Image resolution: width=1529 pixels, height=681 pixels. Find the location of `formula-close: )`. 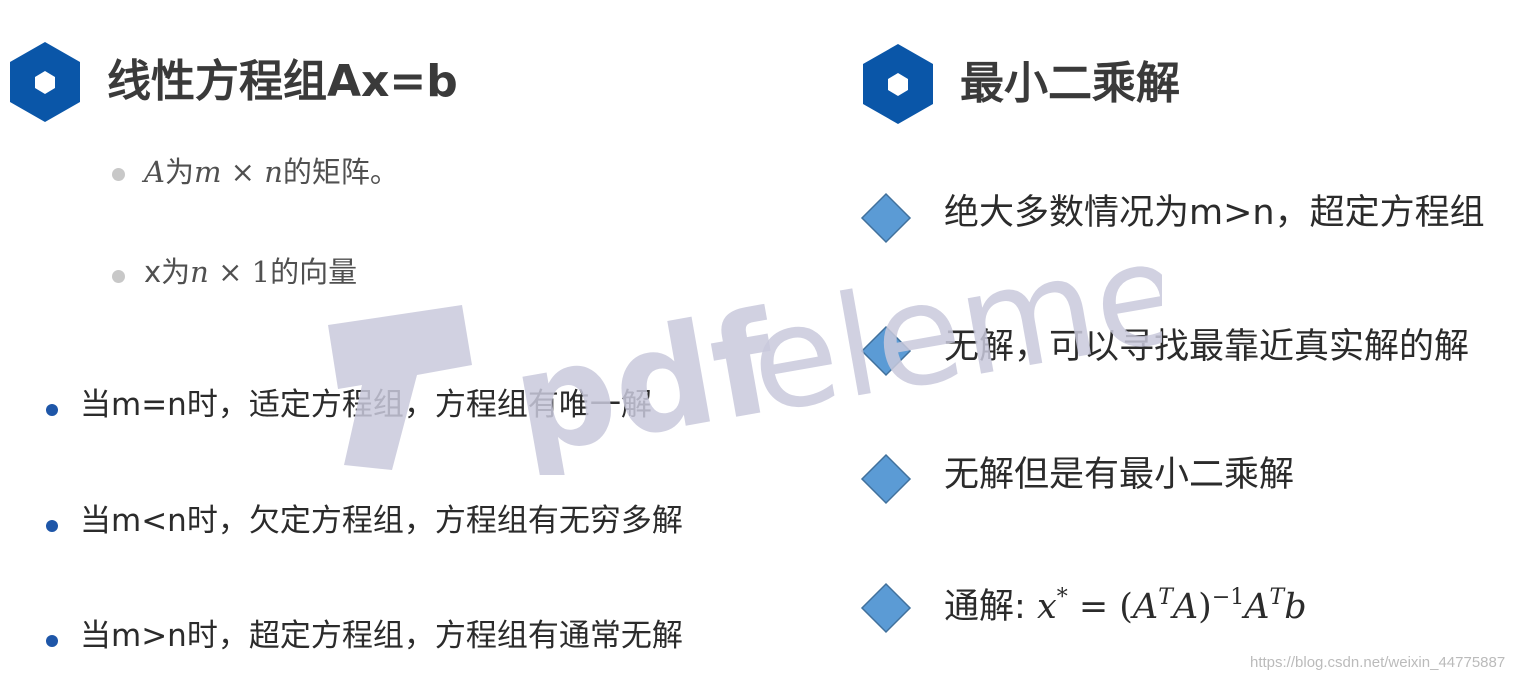

formula-close: ) is located at coordinates (1205, 607).